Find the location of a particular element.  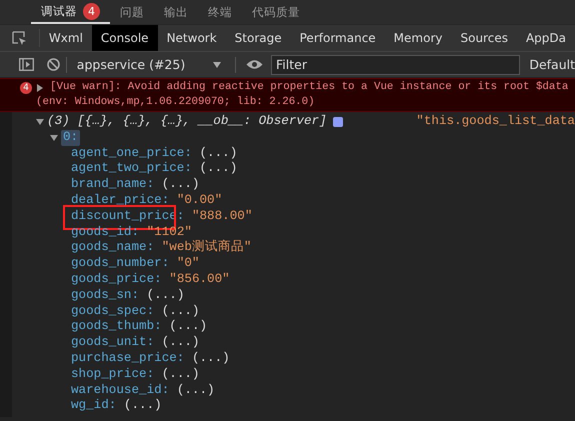

devtools-tab: Network is located at coordinates (192, 38).